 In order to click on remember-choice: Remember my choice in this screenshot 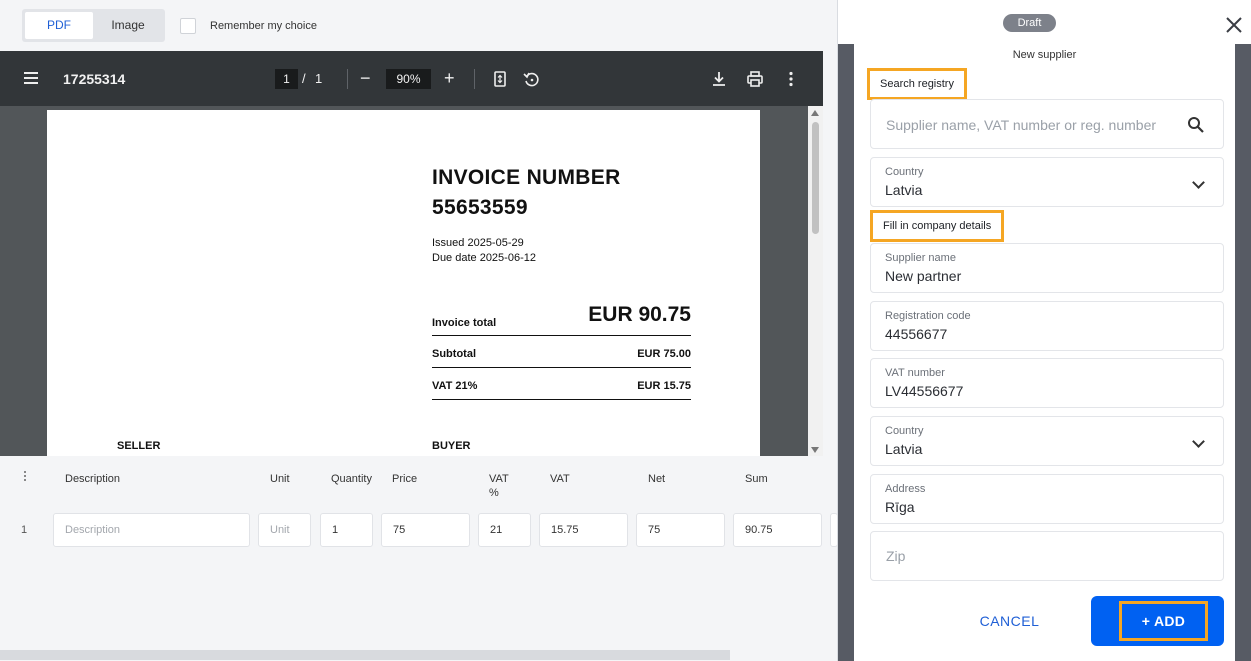, I will do `click(248, 26)`.